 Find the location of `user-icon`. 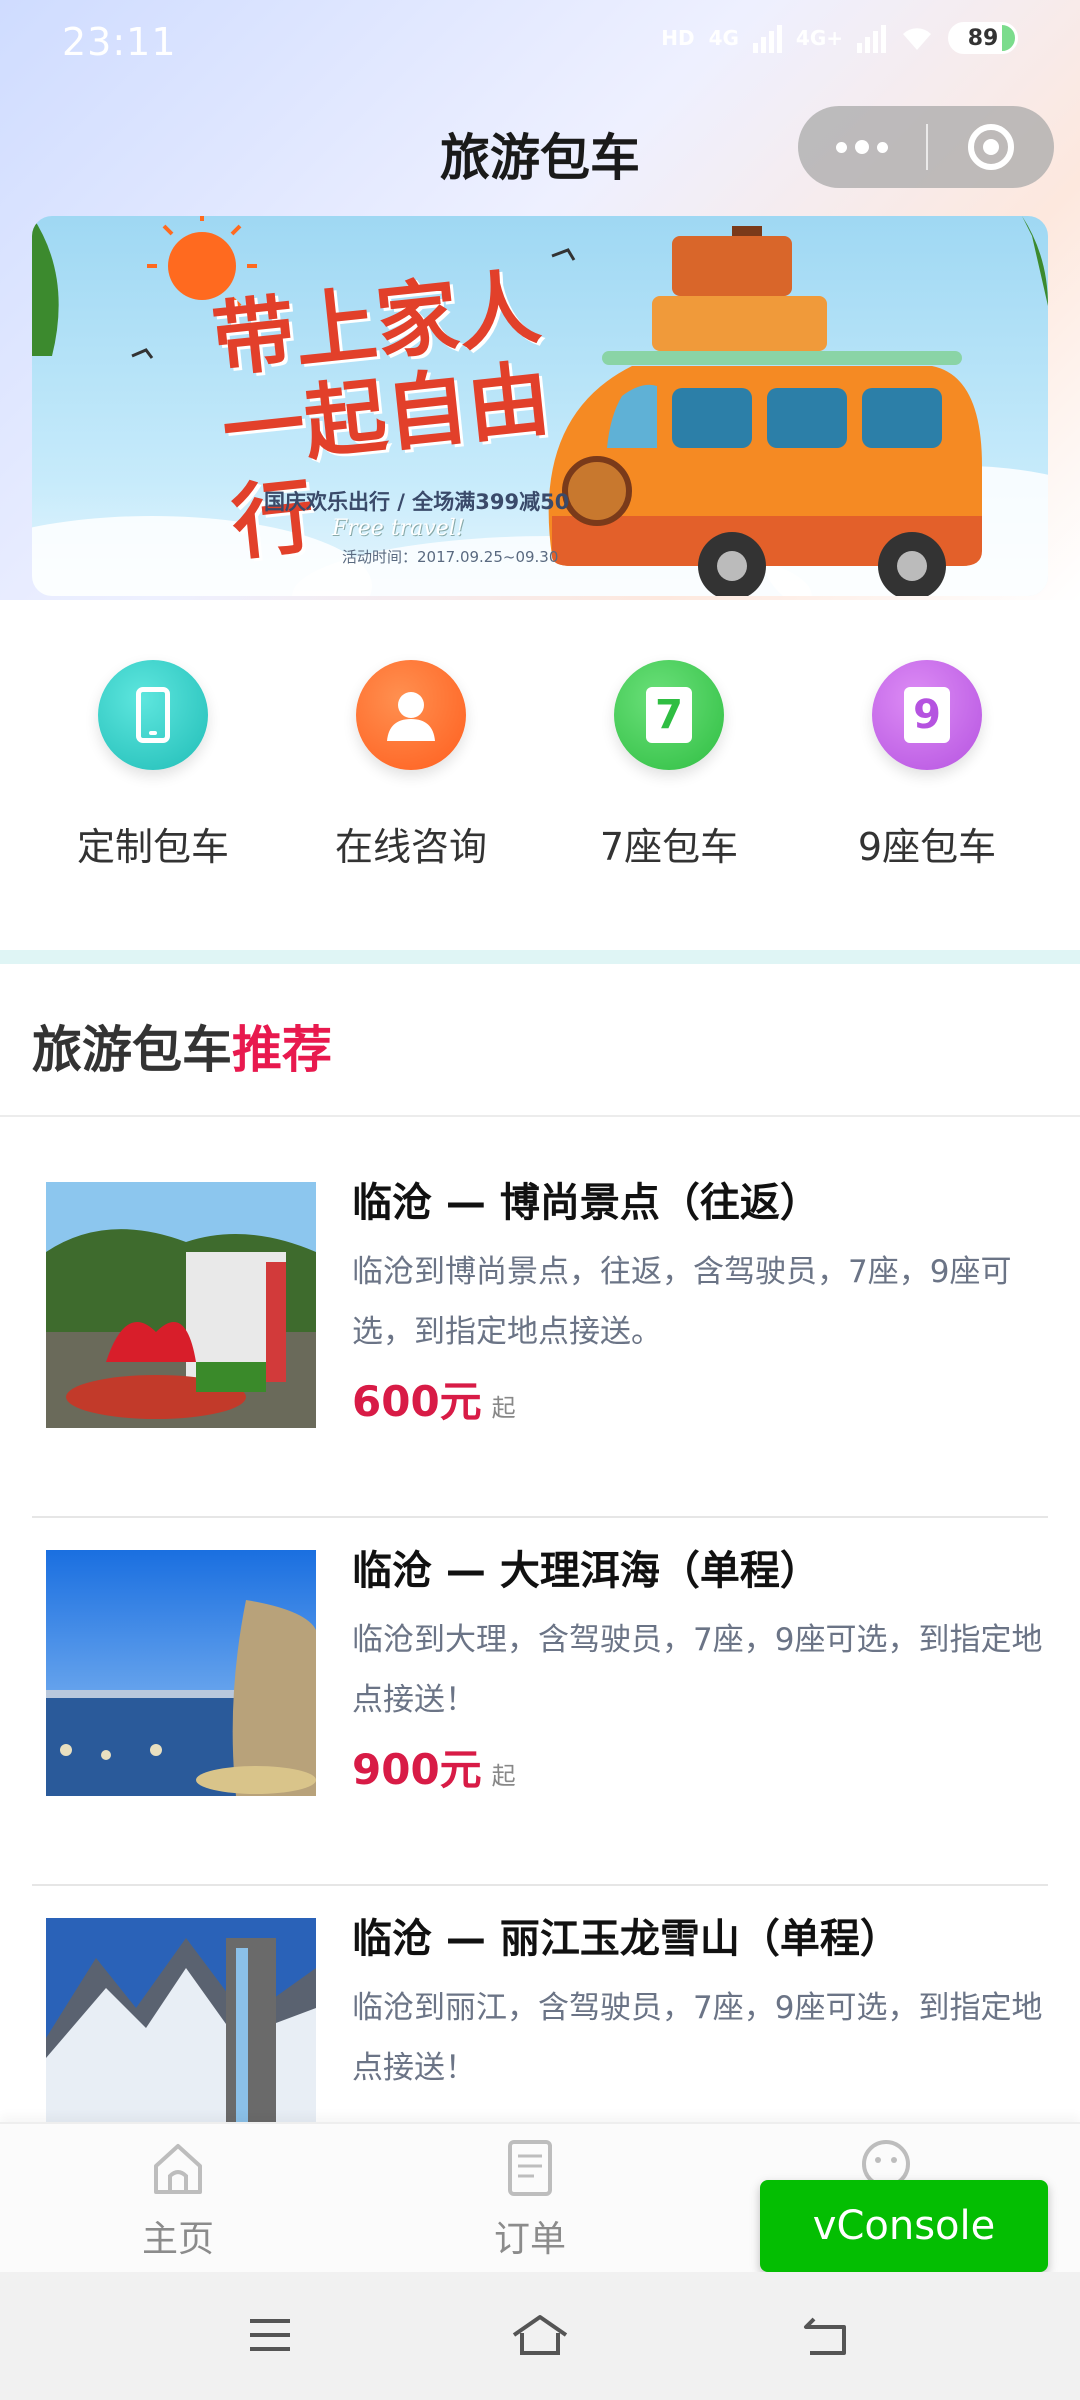

user-icon is located at coordinates (411, 715).